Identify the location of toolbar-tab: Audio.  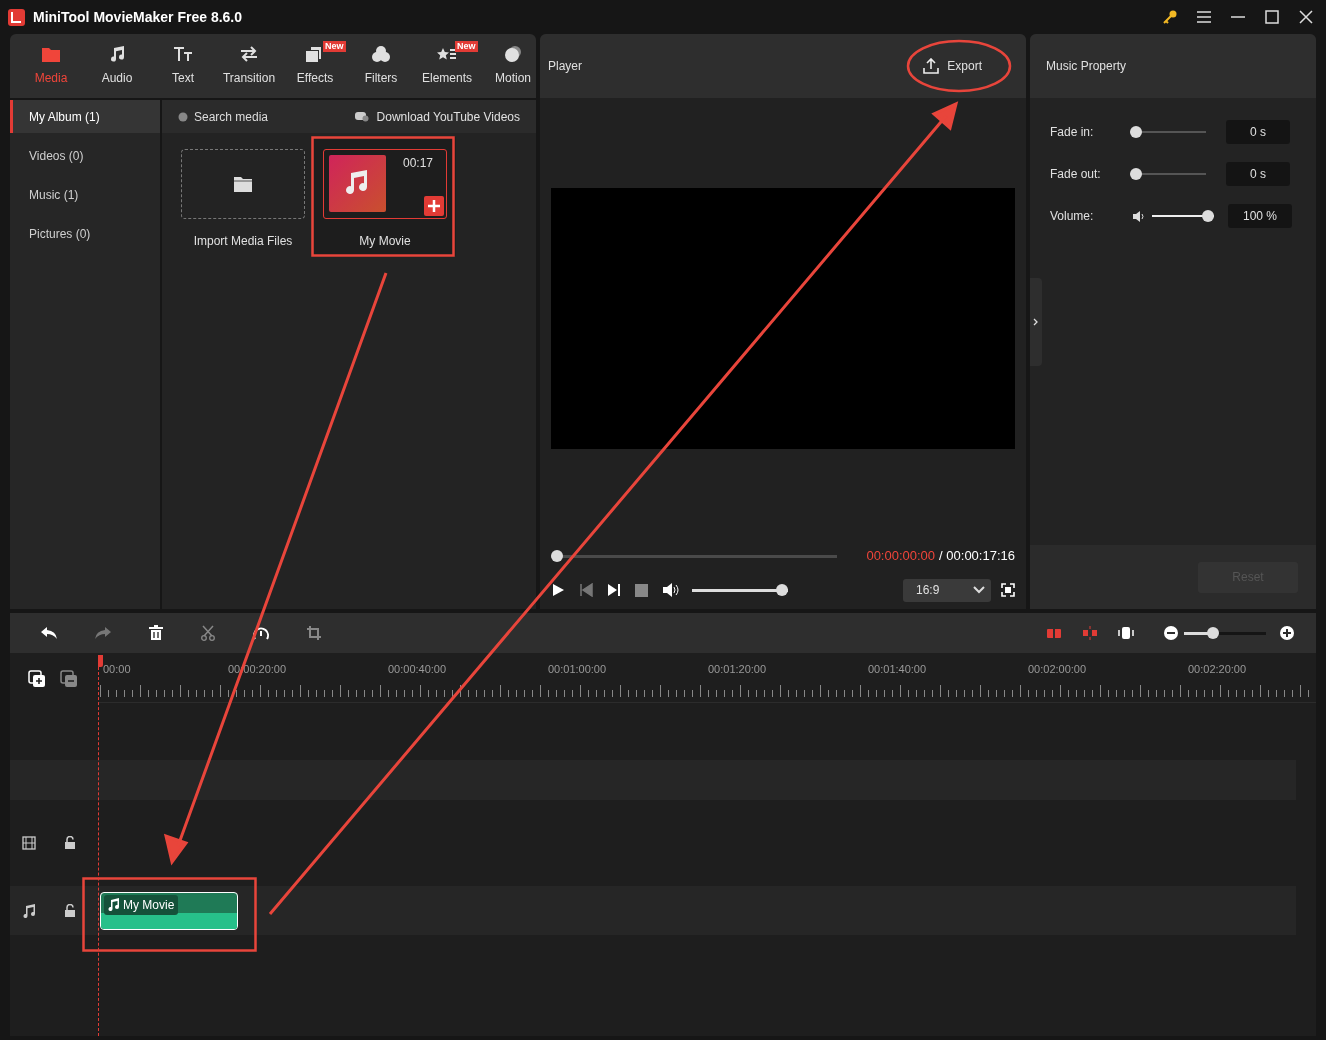
(117, 66).